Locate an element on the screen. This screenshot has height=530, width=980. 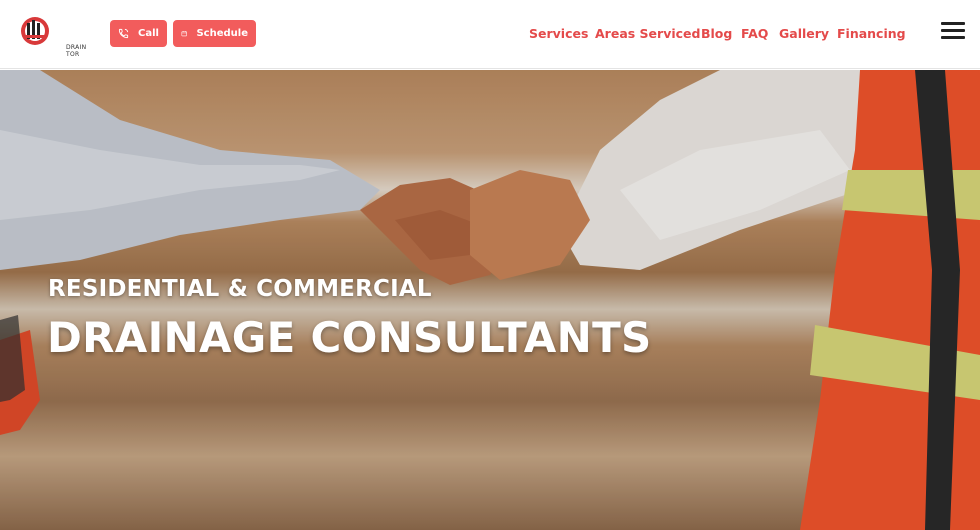
logo-text: DRAIN TOR is located at coordinates (76, 51).